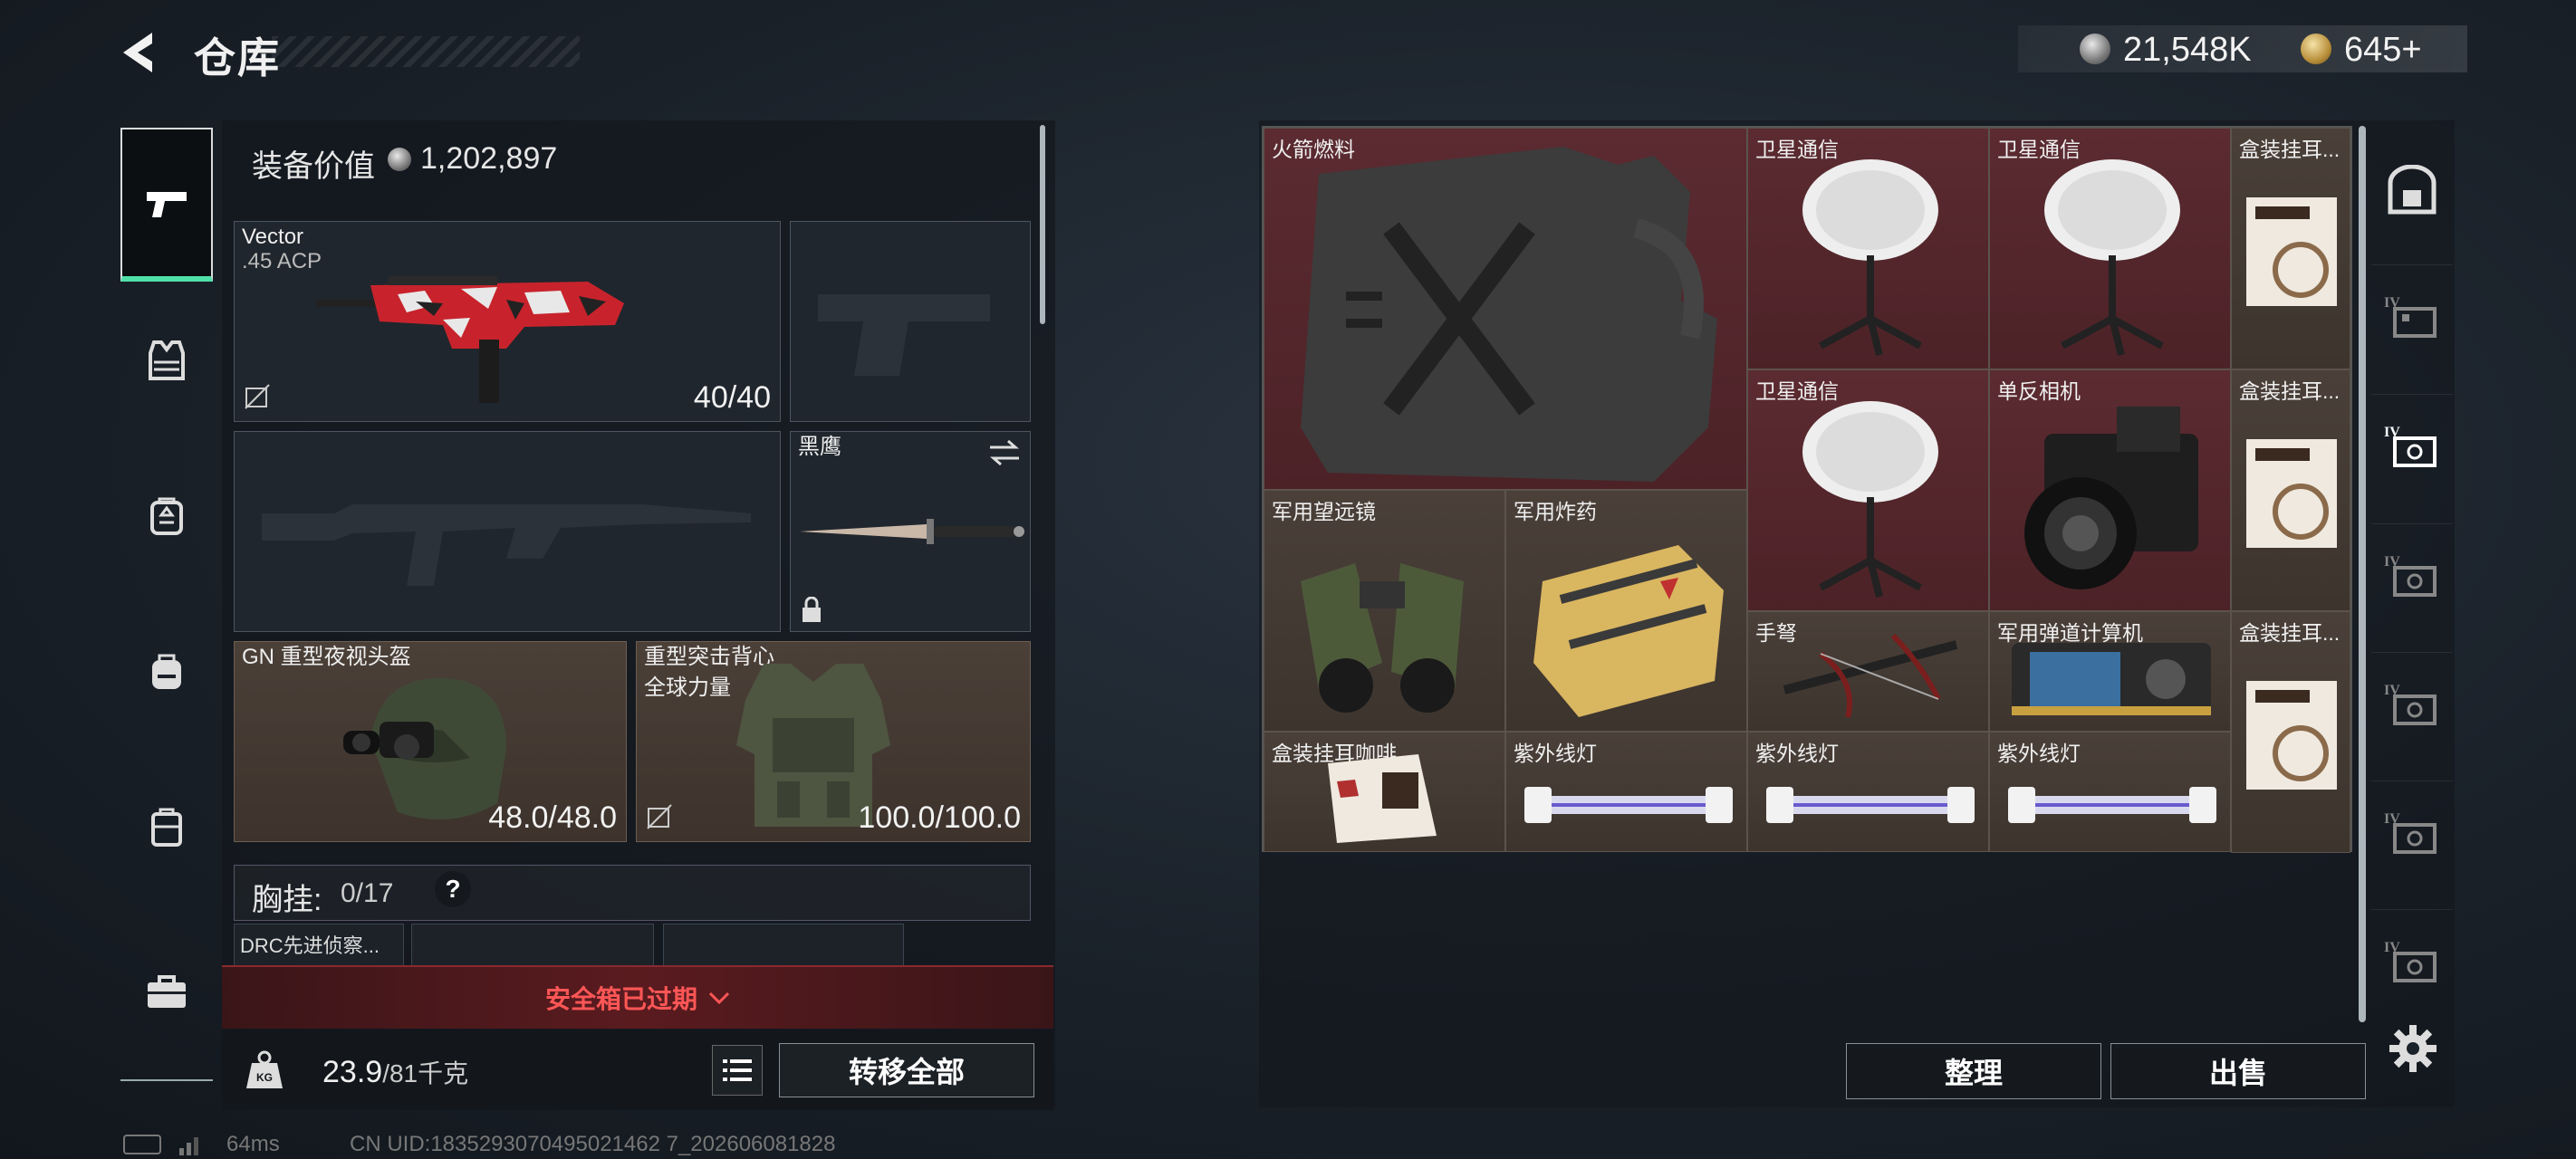 The image size is (2576, 1159). I want to click on nav-rig, so click(166, 515).